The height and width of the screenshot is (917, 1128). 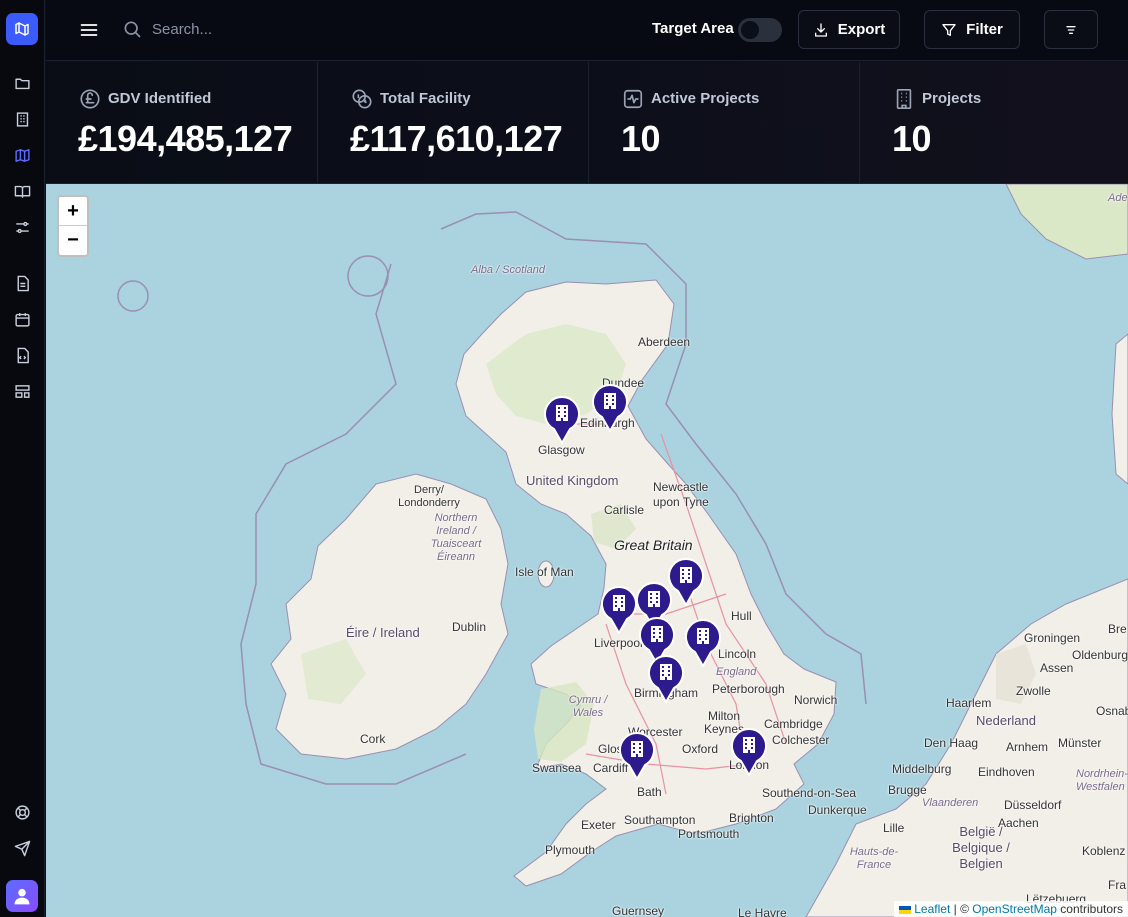 I want to click on osm-link: OpenStreetMap, so click(x=1014, y=909).